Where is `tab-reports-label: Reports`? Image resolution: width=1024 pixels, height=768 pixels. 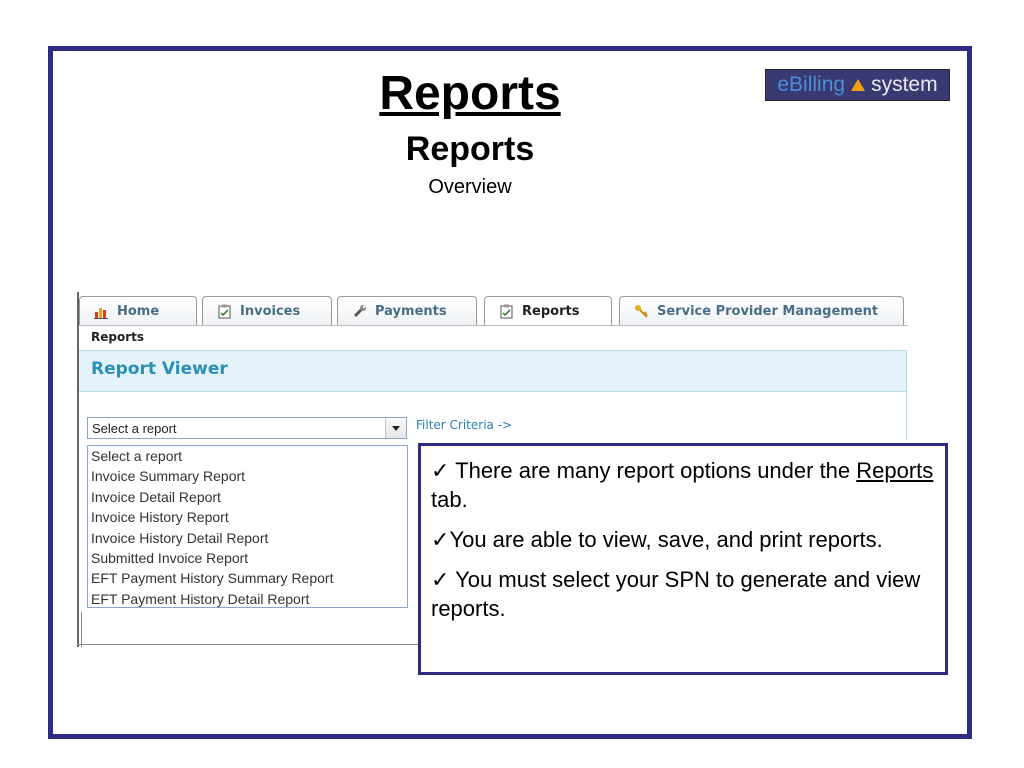 tab-reports-label: Reports is located at coordinates (551, 311).